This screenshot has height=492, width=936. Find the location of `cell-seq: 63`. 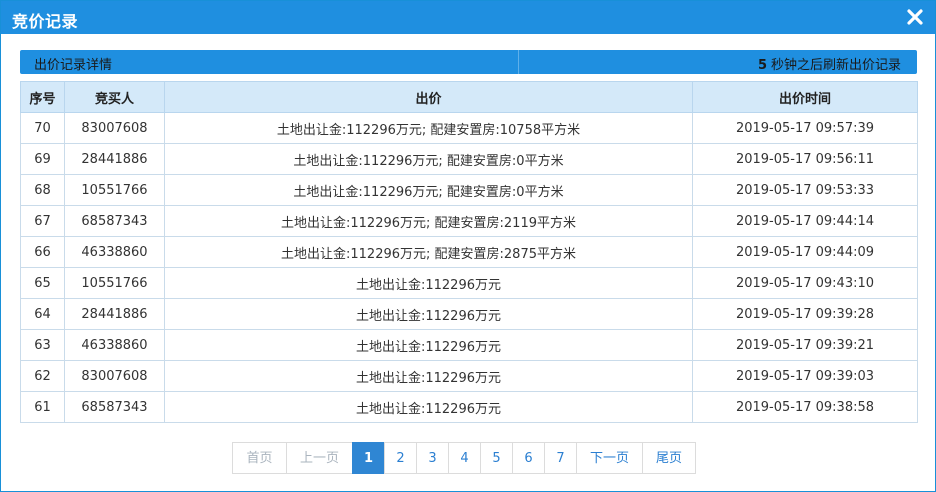

cell-seq: 63 is located at coordinates (42, 345).